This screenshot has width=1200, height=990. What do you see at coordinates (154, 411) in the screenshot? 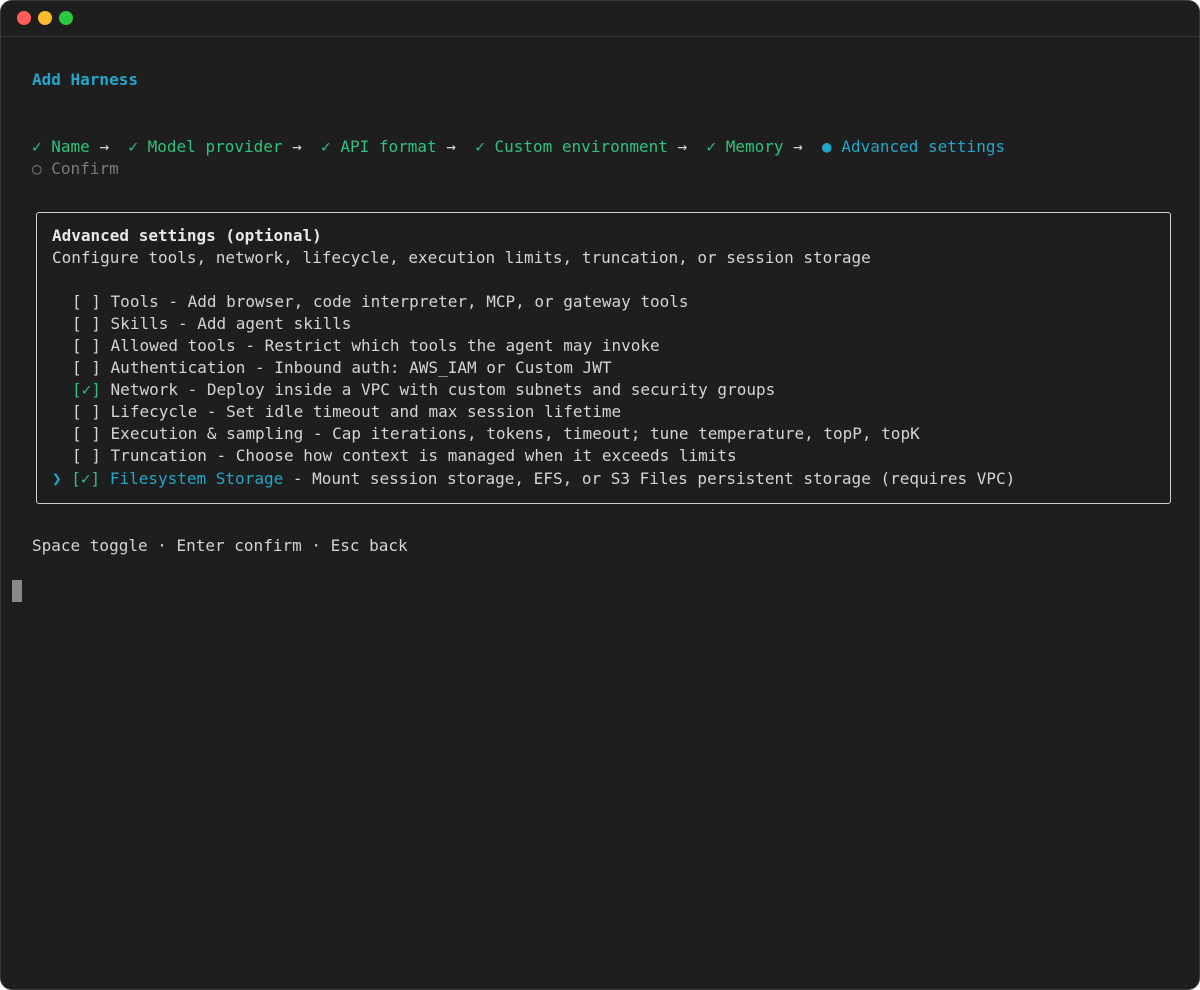
I see `option-name: Lifecycle` at bounding box center [154, 411].